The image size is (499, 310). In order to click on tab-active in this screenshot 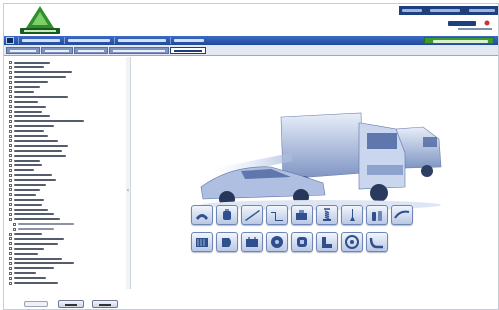, I will do `click(188, 50)`.